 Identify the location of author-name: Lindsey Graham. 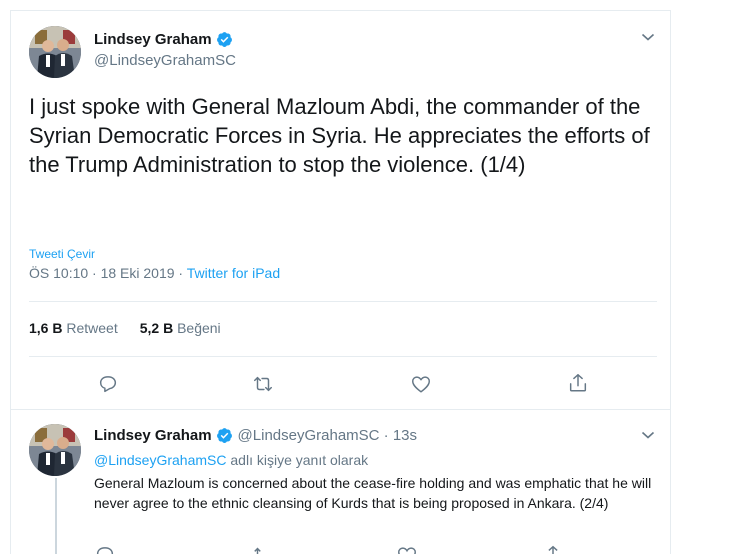
(153, 39).